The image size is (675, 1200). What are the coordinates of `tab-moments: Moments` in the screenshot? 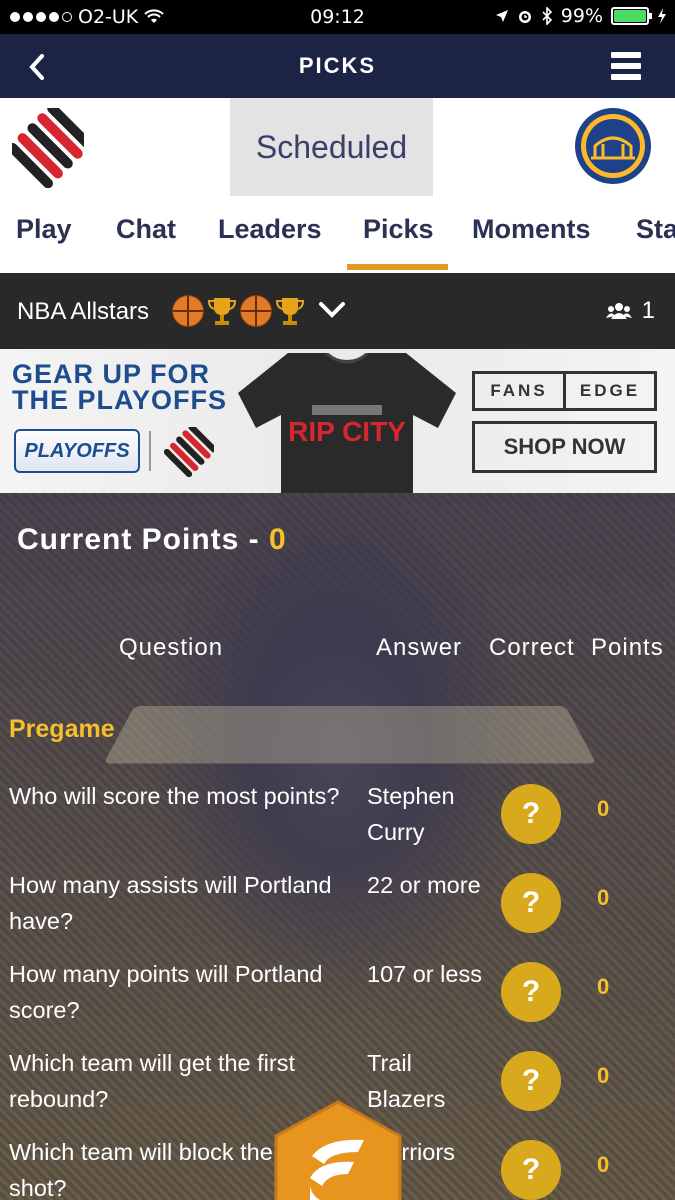 It's located at (531, 229).